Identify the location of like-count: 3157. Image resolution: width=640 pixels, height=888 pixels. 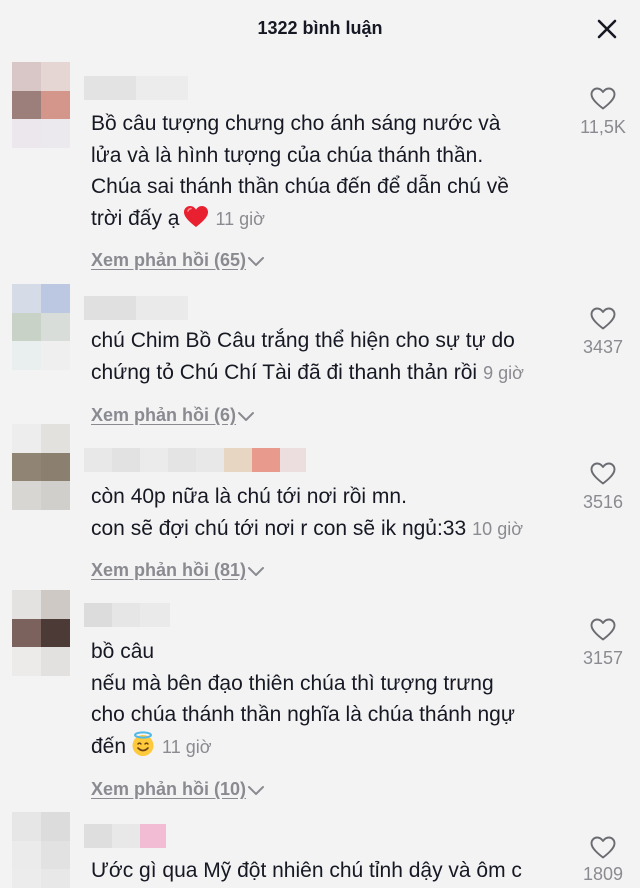
(603, 658).